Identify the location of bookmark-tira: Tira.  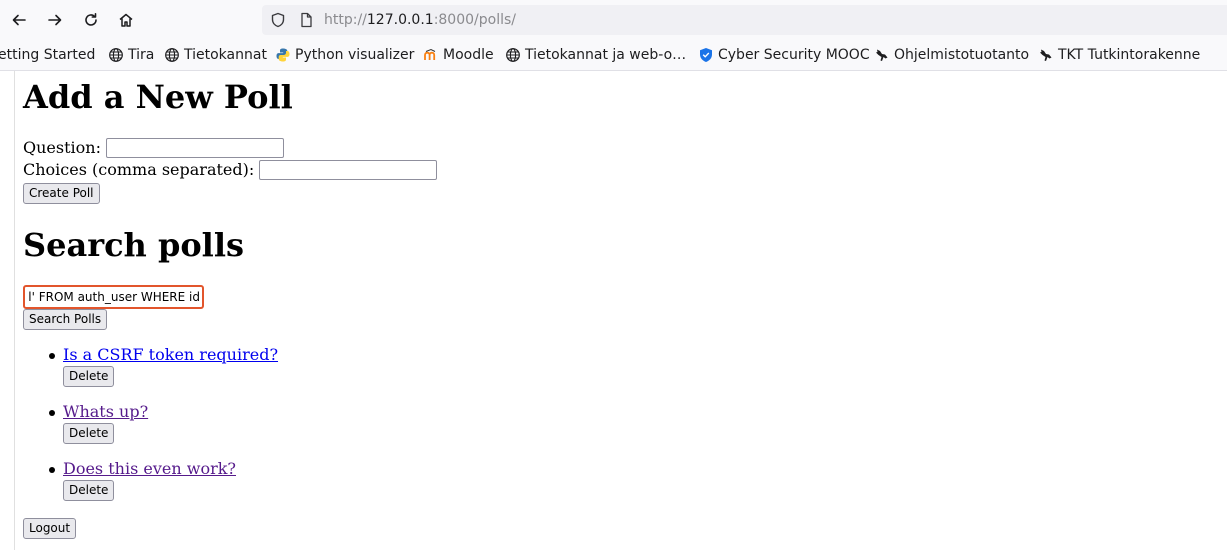
(131, 55).